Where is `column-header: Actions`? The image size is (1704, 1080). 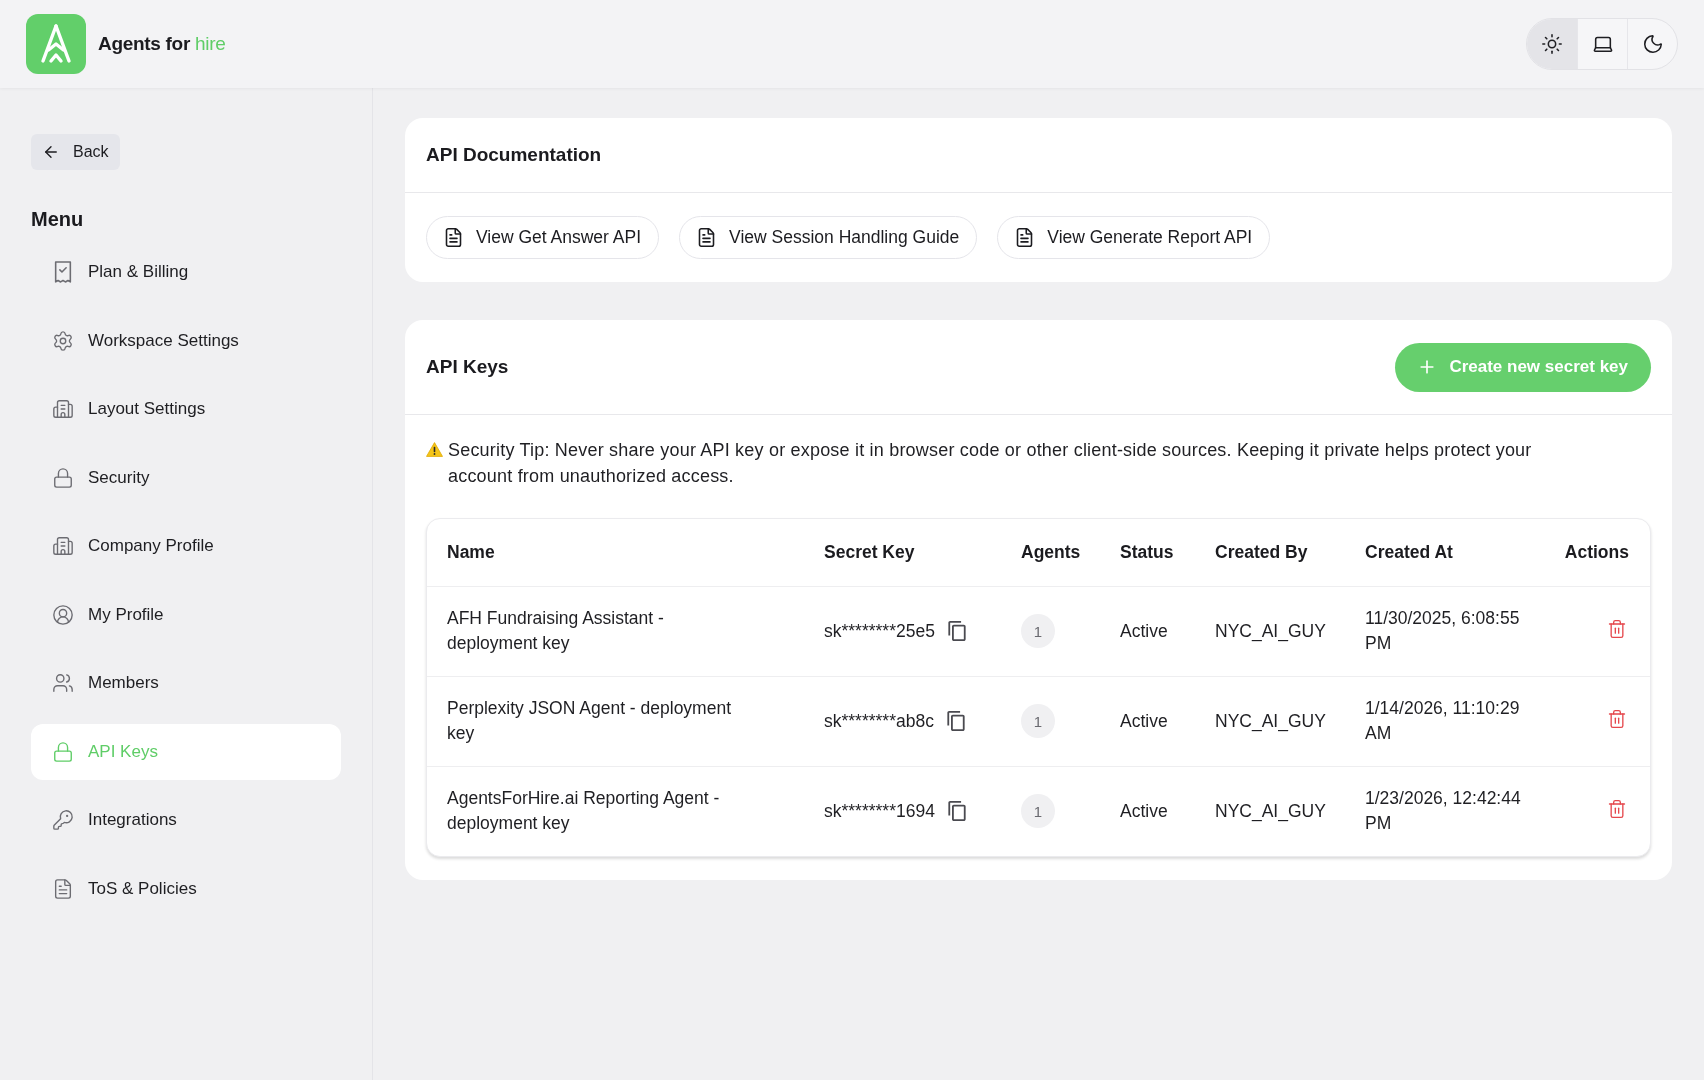 column-header: Actions is located at coordinates (1598, 552).